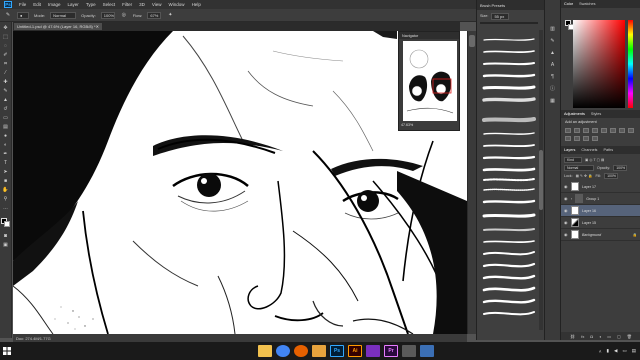 The height and width of the screenshot is (360, 640). Describe the element at coordinates (552, 41) in the screenshot. I see `brush-settings-icon: ✎` at that location.